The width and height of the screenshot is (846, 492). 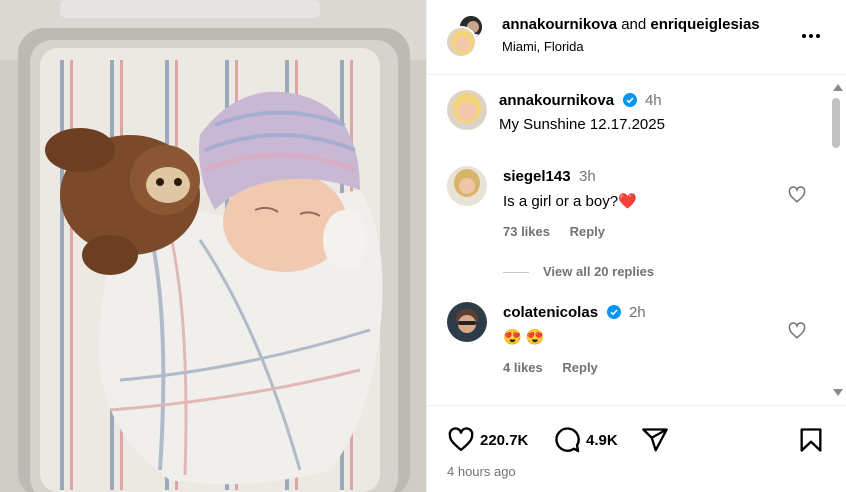 I want to click on comment-likes: 73 likes, so click(x=526, y=231).